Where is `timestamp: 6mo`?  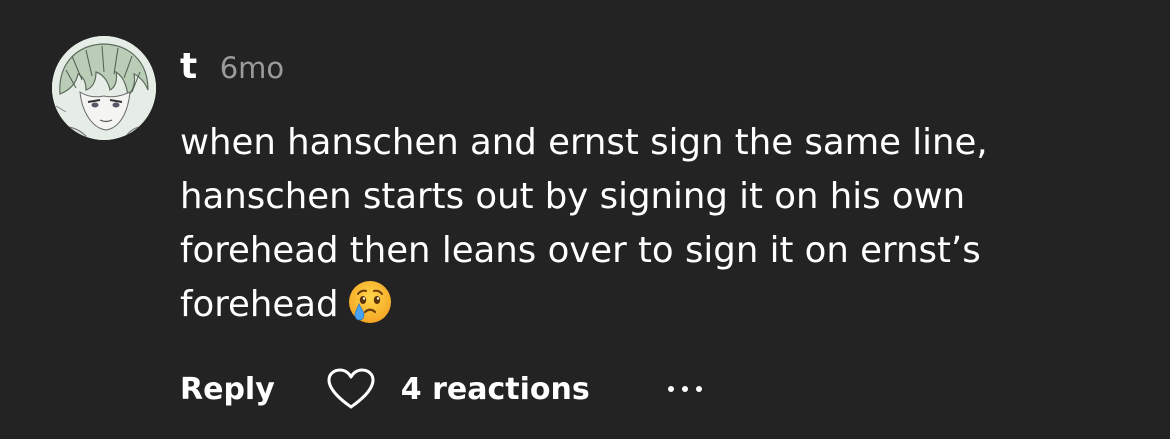
timestamp: 6mo is located at coordinates (252, 68).